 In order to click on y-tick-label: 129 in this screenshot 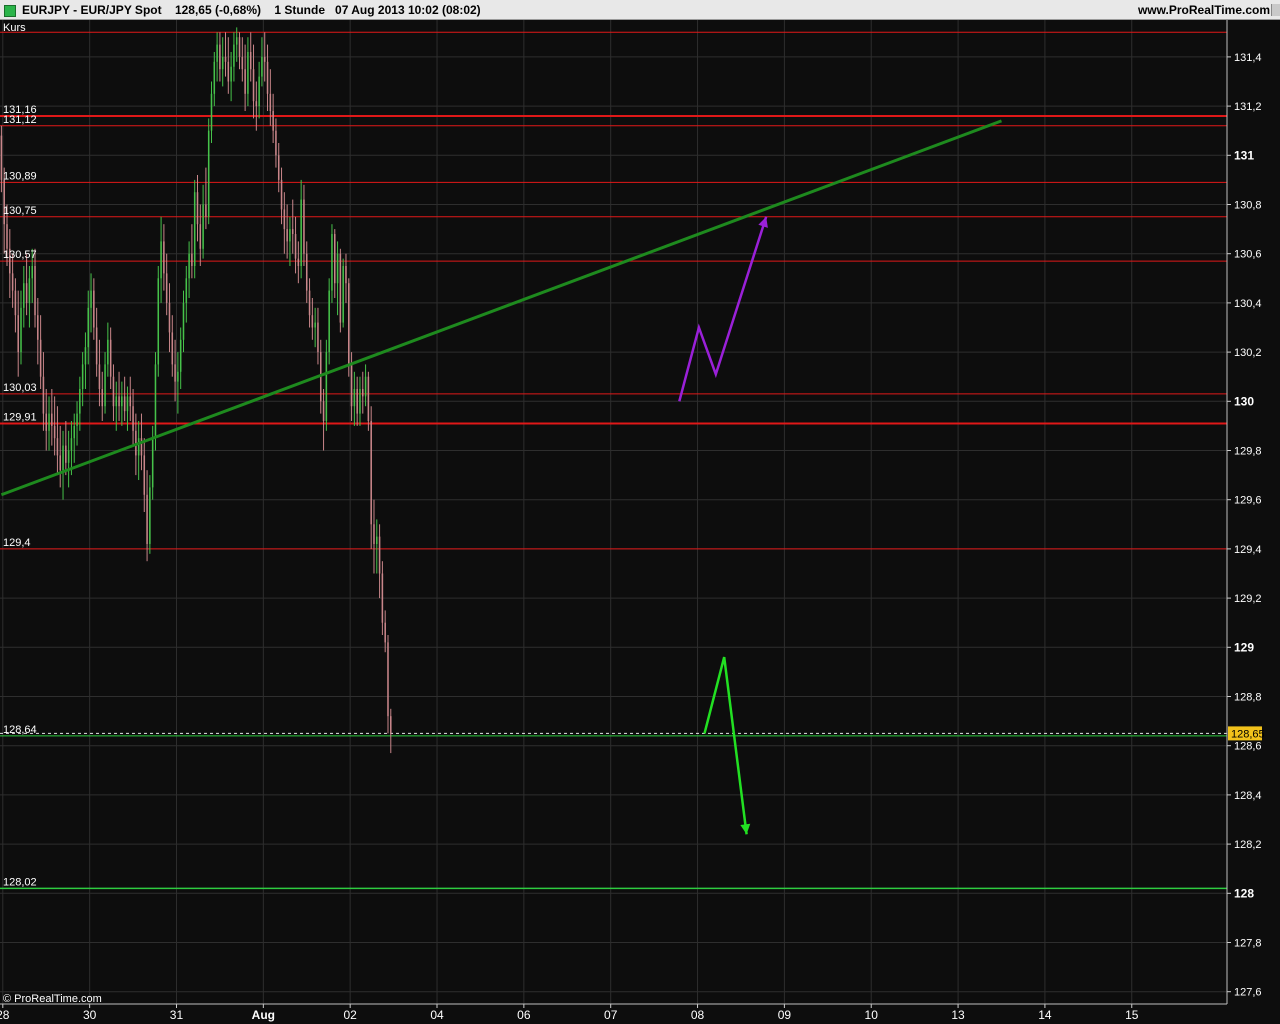, I will do `click(1244, 647)`.